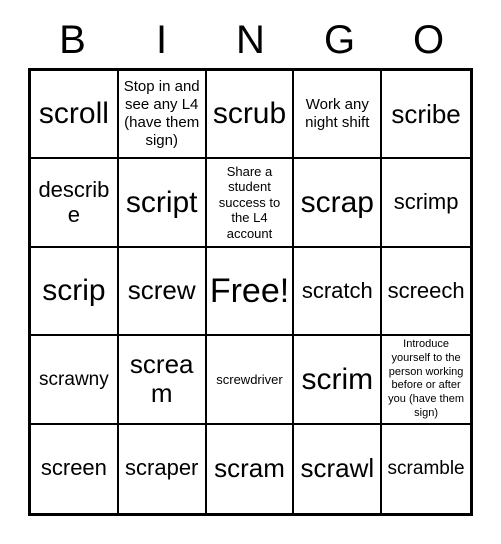 The image size is (501, 544). I want to click on bingo-cell-r2c5: scrimp, so click(426, 203).